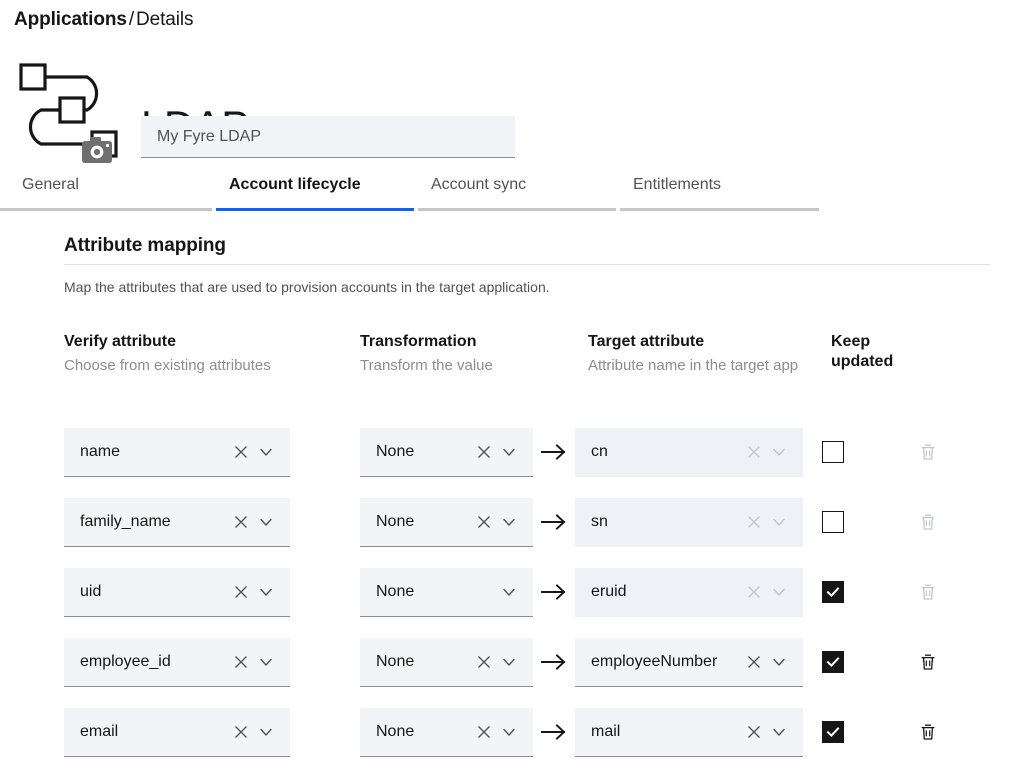 This screenshot has width=1012, height=767. Describe the element at coordinates (395, 591) in the screenshot. I see `transformation-select-2-value: None` at that location.